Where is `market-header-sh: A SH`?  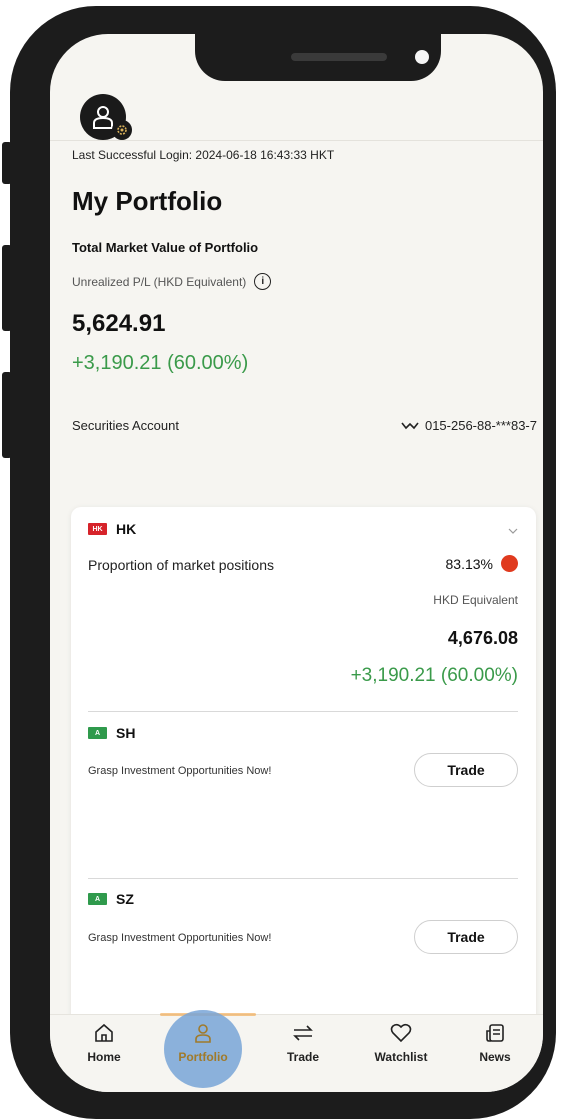
market-header-sh: A SH is located at coordinates (111, 733).